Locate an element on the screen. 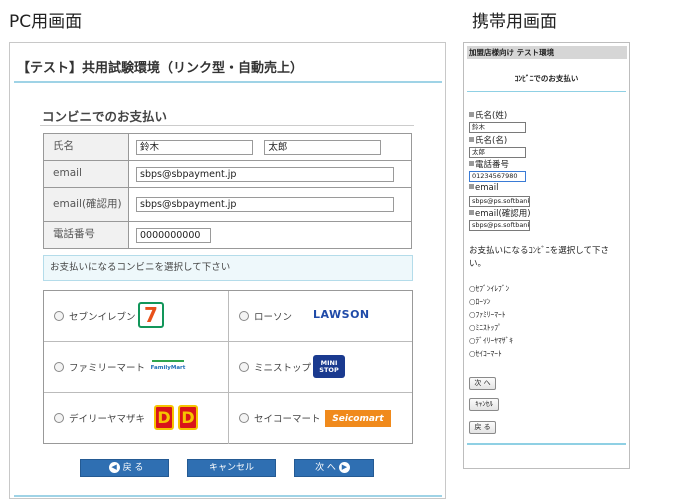 The image size is (676, 503). arrow-right-icon: ▶ is located at coordinates (344, 467).